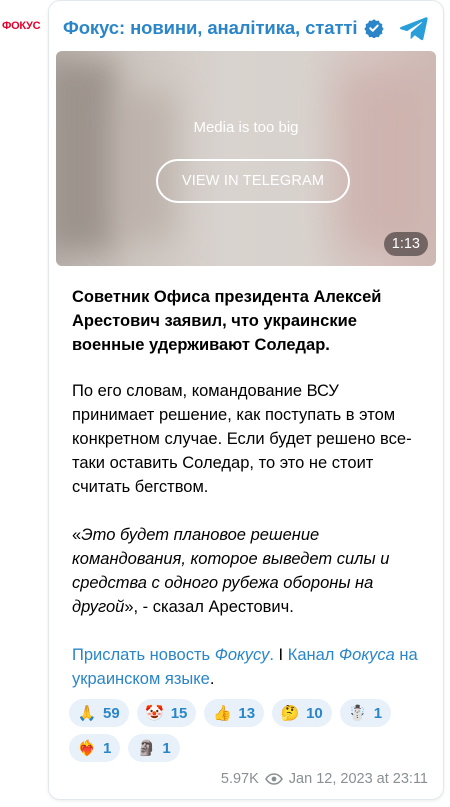 Image resolution: width=450 pixels, height=807 pixels. Describe the element at coordinates (314, 713) in the screenshot. I see `reaction-count: 10` at that location.